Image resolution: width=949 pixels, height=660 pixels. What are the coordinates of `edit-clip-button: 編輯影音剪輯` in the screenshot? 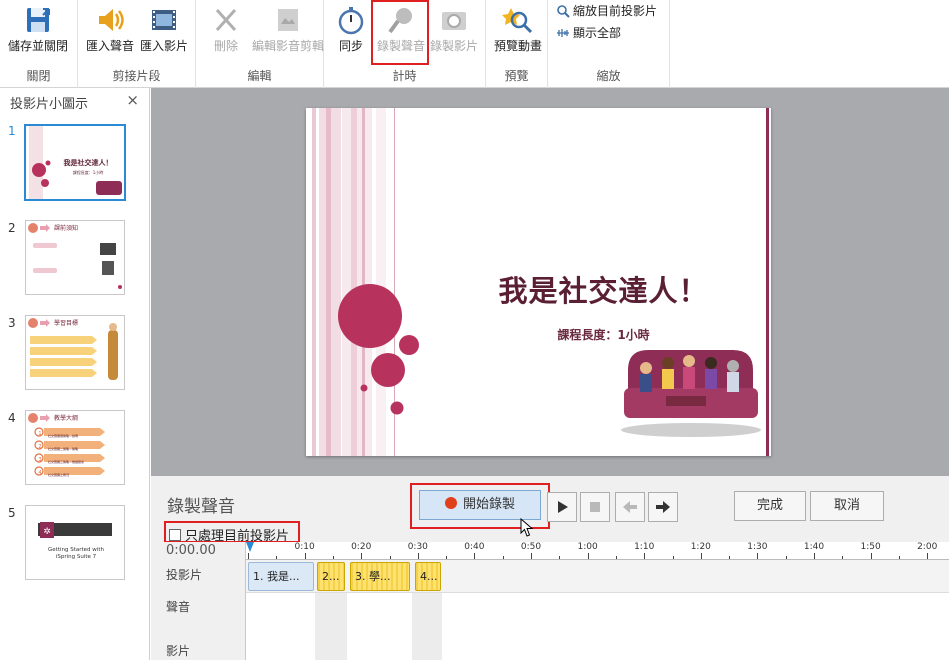 It's located at (288, 29).